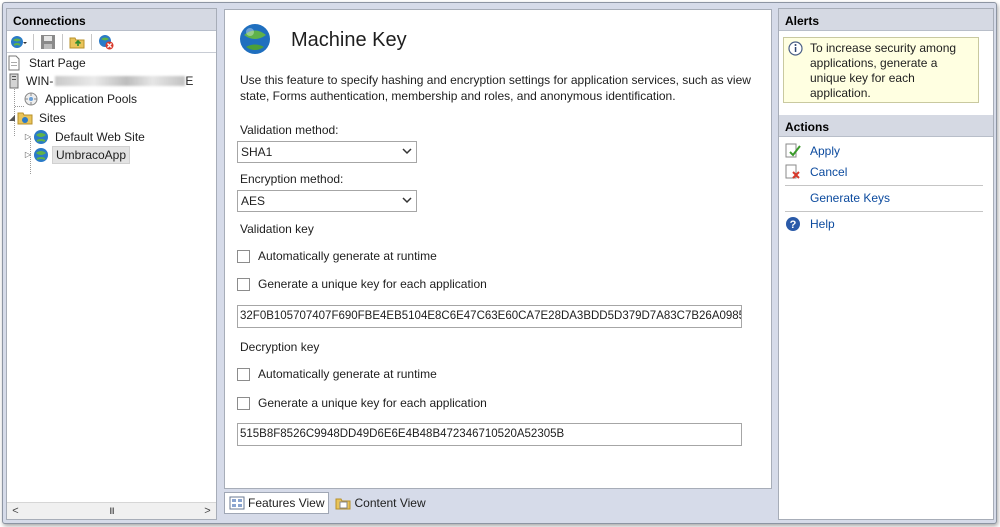 This screenshot has height=527, width=1000. What do you see at coordinates (48, 42) in the screenshot?
I see `save-icon` at bounding box center [48, 42].